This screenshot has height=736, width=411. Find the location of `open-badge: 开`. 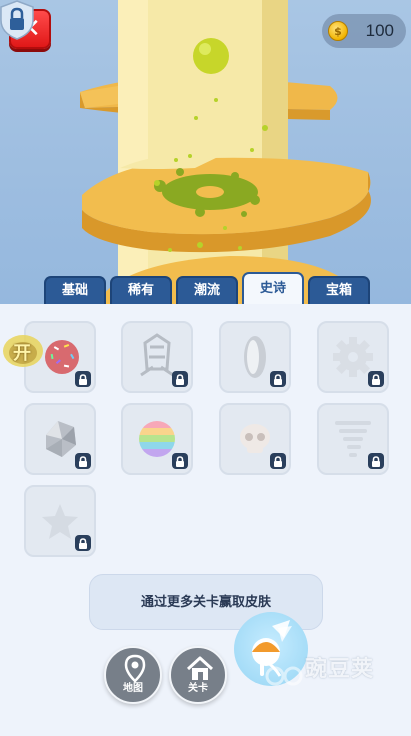

open-badge: 开 is located at coordinates (23, 349).